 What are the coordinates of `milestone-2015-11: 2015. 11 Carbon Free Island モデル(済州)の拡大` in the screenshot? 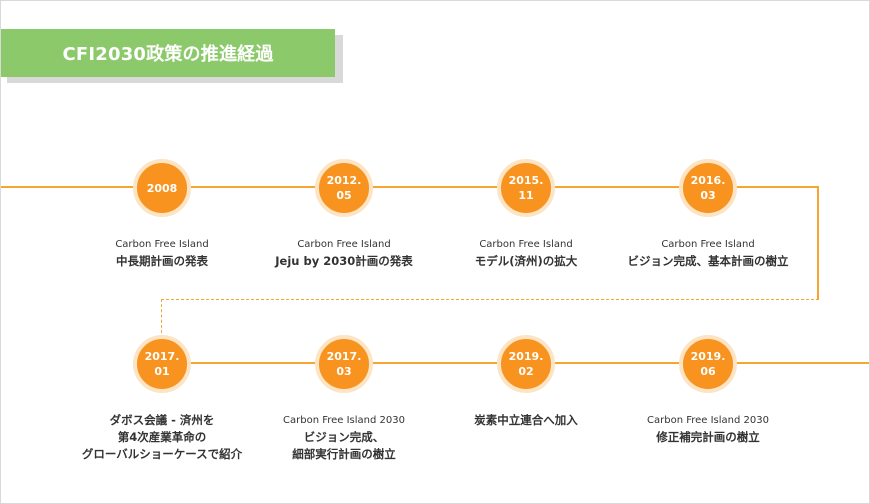 It's located at (526, 214).